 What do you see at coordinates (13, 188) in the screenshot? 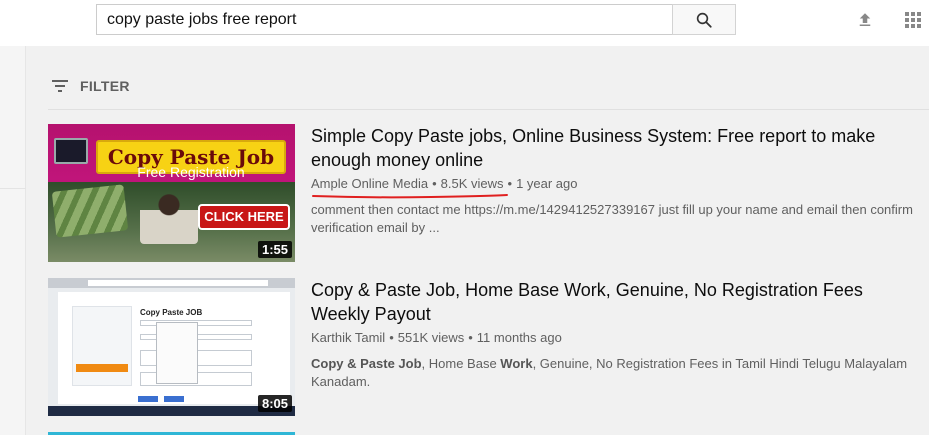
I see `sidebar-divider` at bounding box center [13, 188].